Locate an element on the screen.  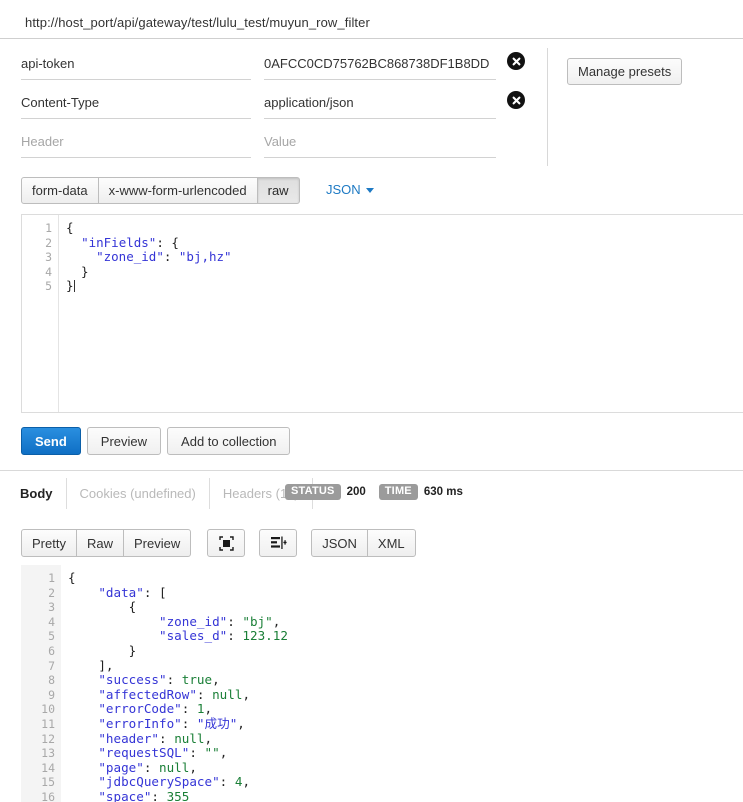
preview-button: Preview is located at coordinates (124, 441).